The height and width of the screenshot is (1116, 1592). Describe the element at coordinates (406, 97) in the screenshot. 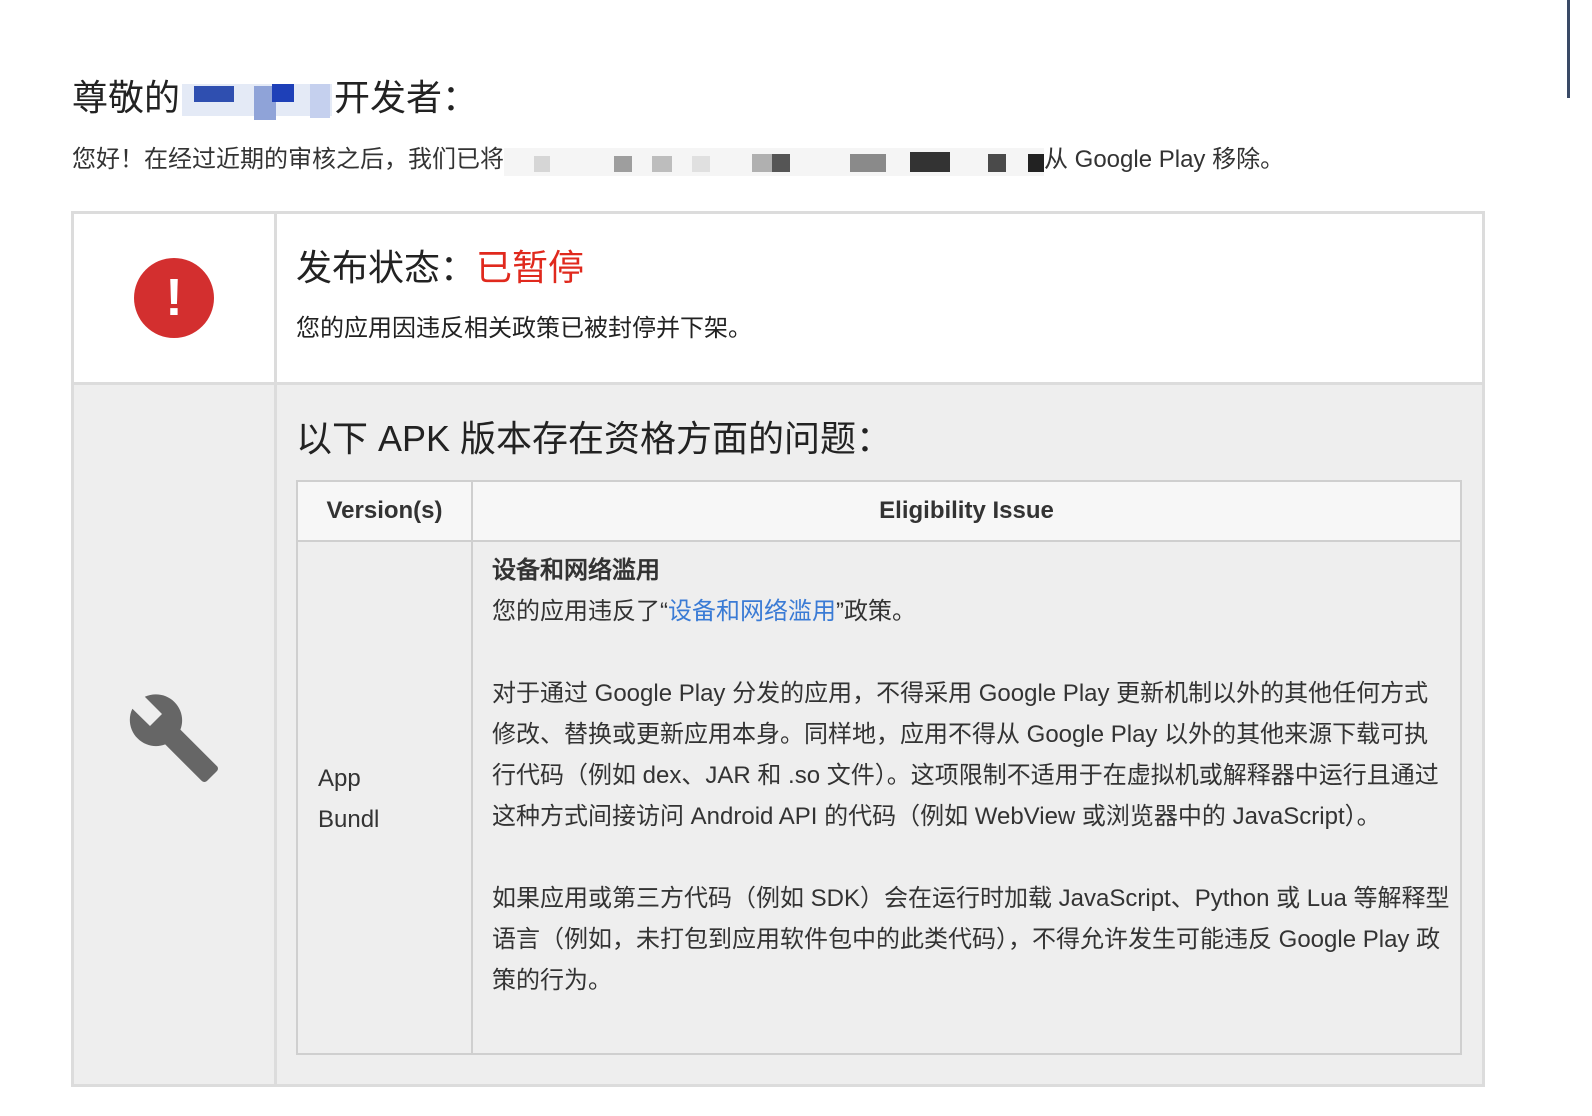

I see `greeting-suffix: 开发者：` at that location.